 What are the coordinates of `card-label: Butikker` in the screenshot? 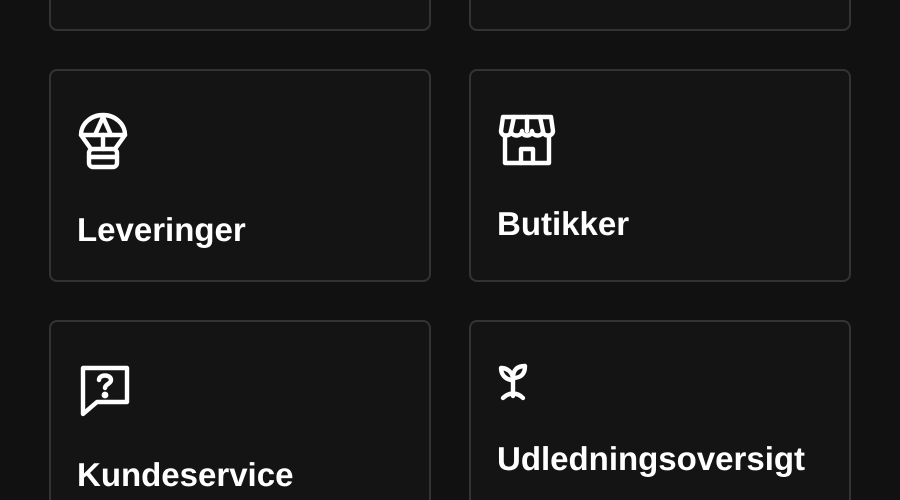 It's located at (563, 224).